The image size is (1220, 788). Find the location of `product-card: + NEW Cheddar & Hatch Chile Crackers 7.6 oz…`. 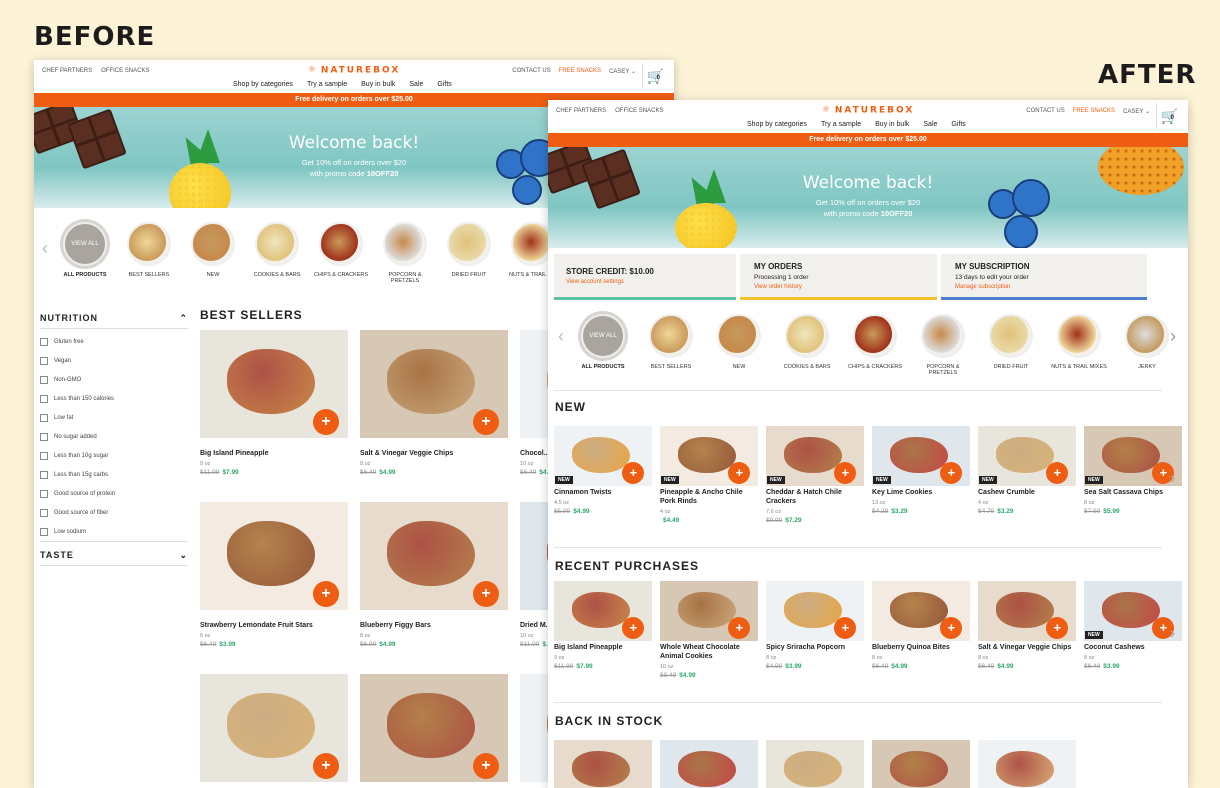

product-card: + NEW Cheddar & Hatch Chile Crackers 7.6 oz… is located at coordinates (815, 475).